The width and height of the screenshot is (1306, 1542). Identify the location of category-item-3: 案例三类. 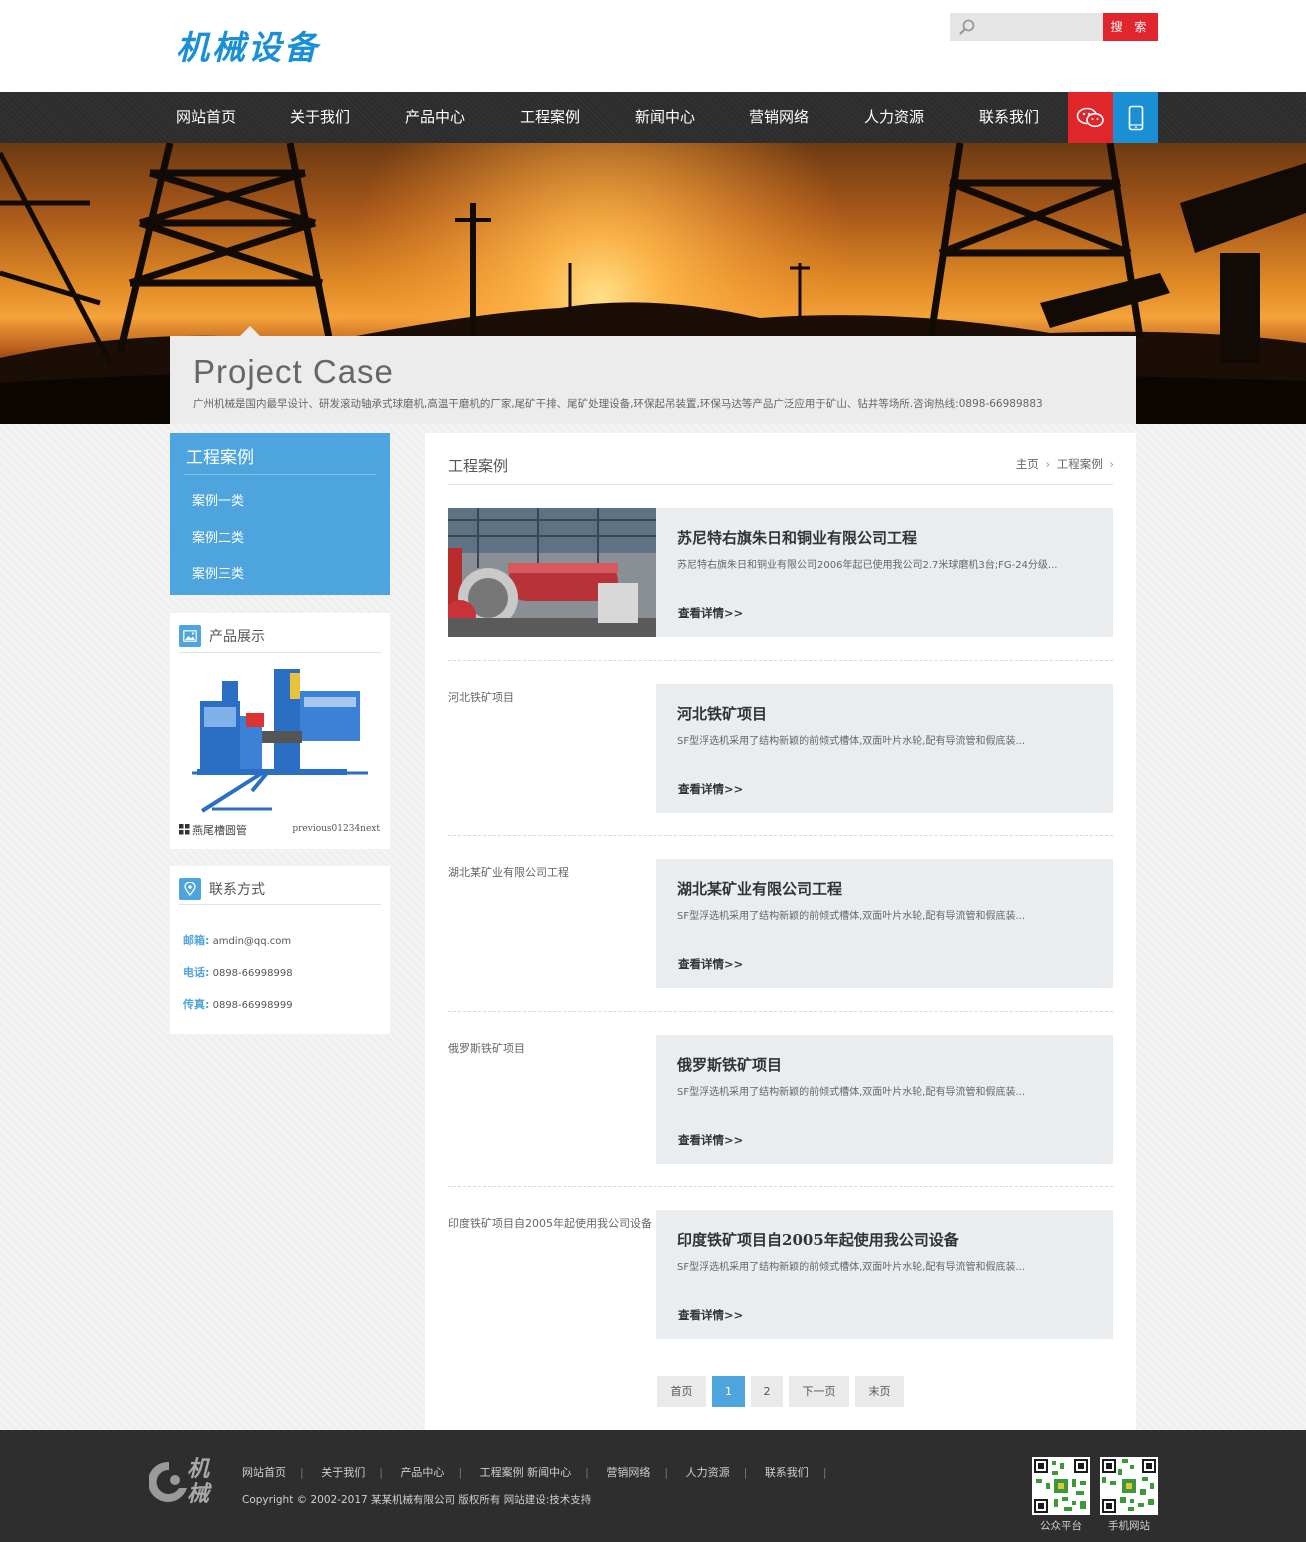
(218, 572).